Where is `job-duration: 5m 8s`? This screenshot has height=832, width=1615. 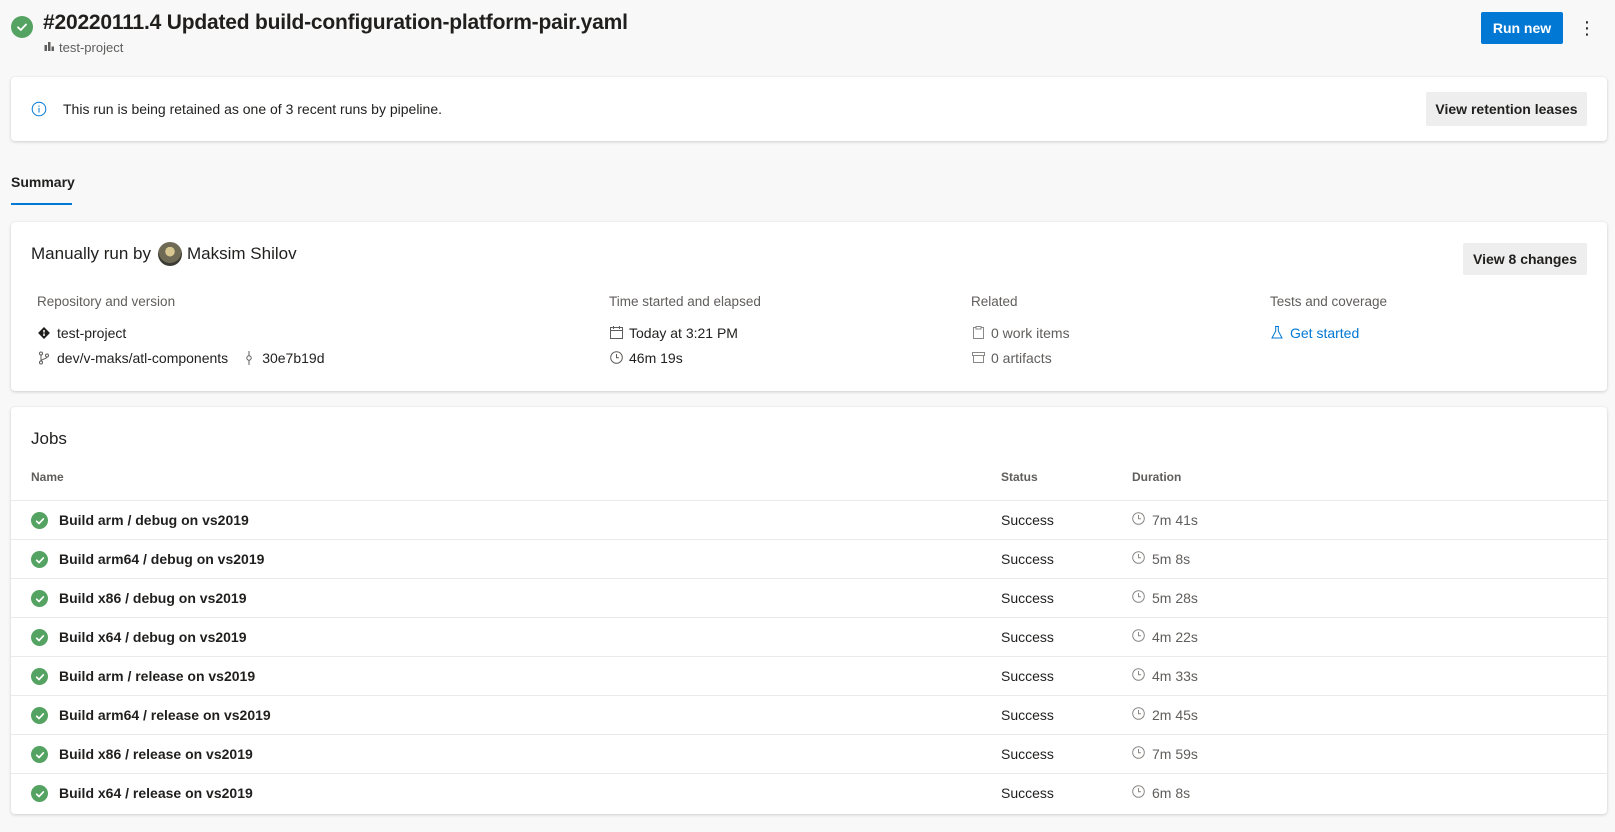
job-duration: 5m 8s is located at coordinates (1161, 559).